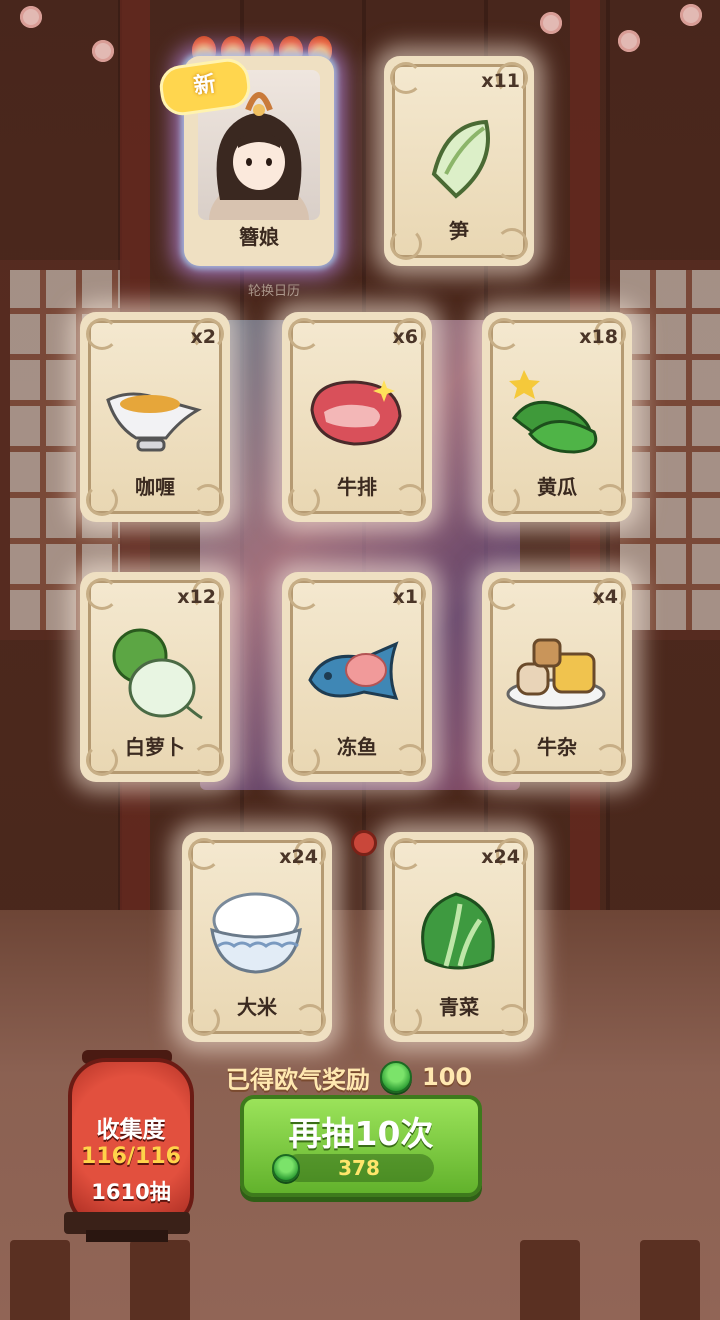 The width and height of the screenshot is (720, 1320). I want to click on card-count: x18, so click(598, 337).